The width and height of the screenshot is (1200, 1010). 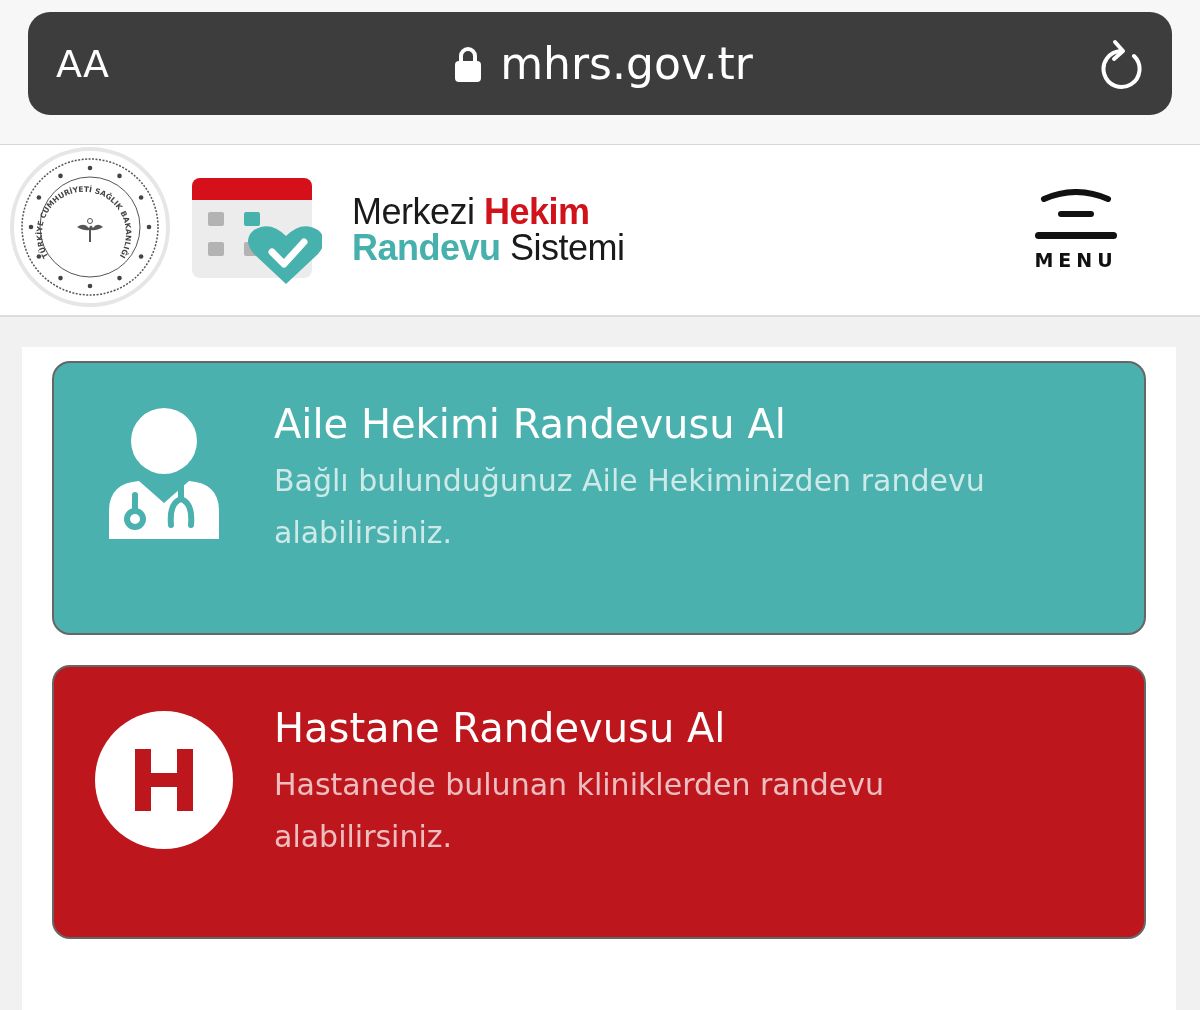 I want to click on site-title: Randevu Sistemi, so click(x=488, y=248).